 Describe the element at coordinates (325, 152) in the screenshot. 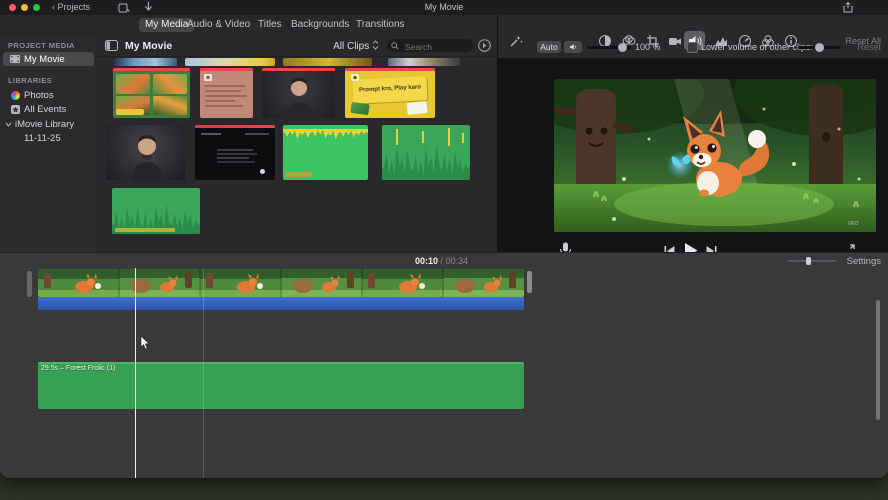

I see `audio-thumbnail-selected` at that location.